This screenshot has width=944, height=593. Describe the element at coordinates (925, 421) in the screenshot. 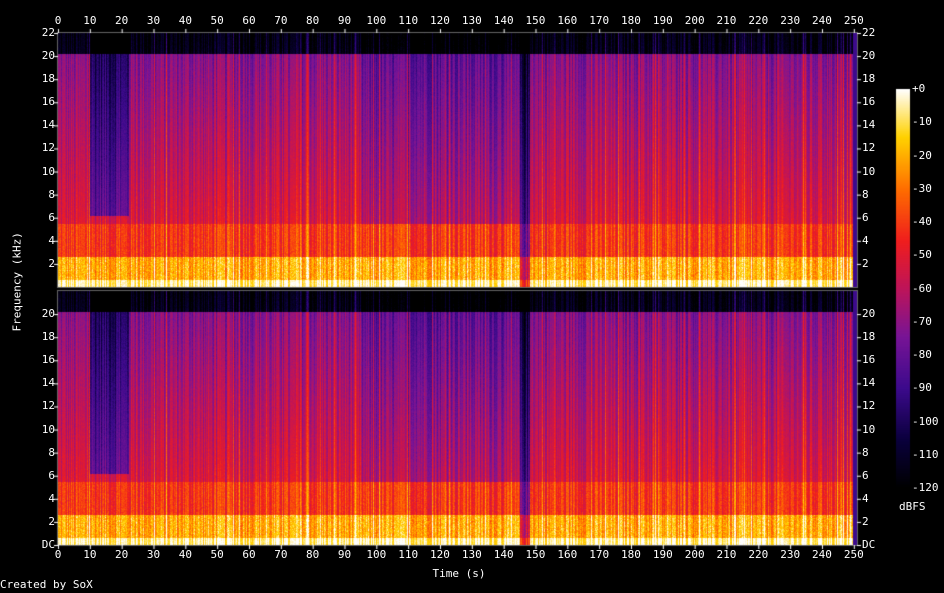

I see `colorbar-tick-label: -100` at that location.